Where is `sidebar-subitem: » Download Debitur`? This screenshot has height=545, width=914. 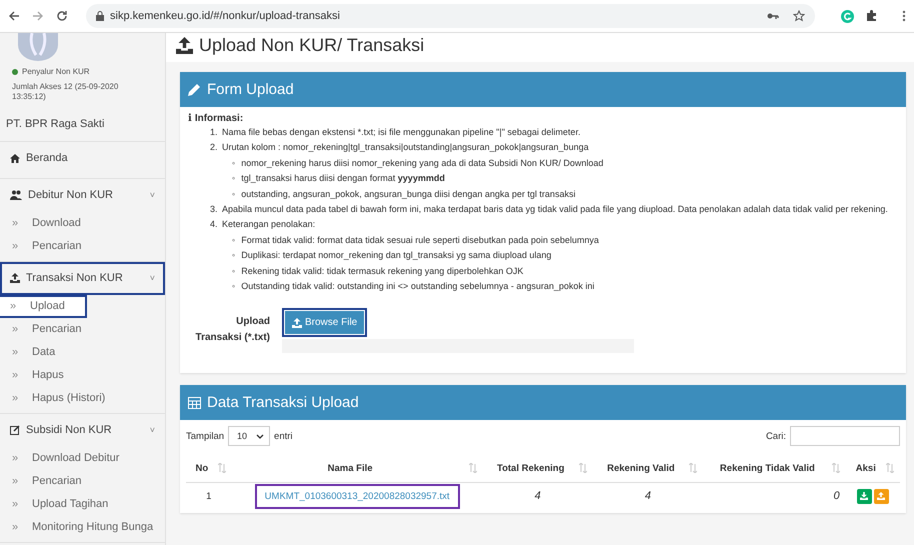 sidebar-subitem: » Download Debitur is located at coordinates (67, 458).